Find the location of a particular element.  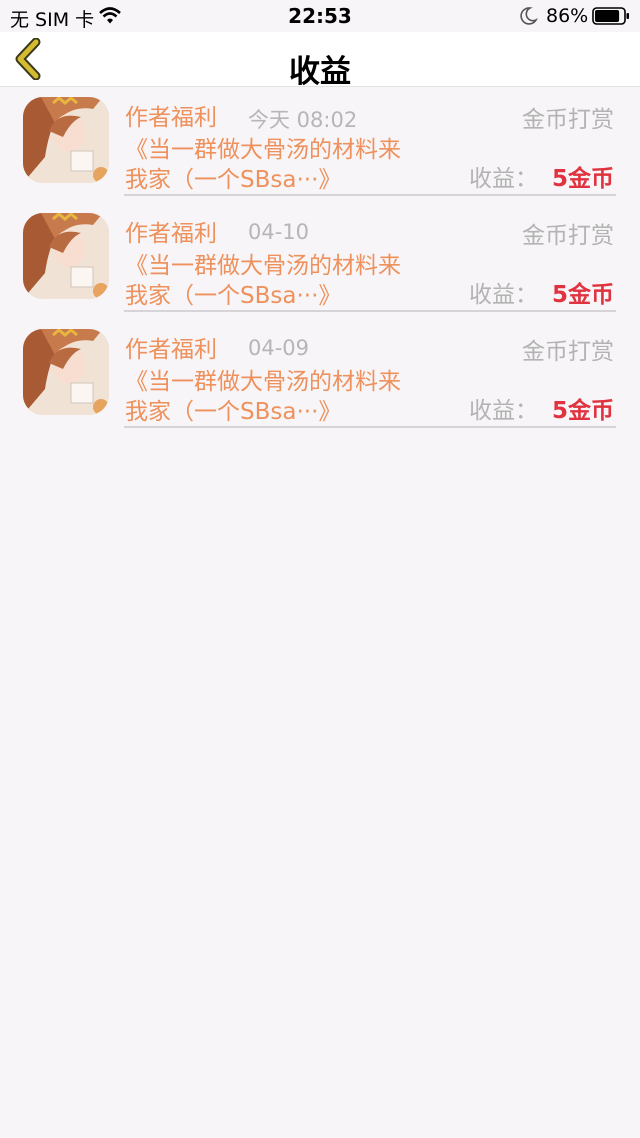

item-date: 04-09 is located at coordinates (279, 348).